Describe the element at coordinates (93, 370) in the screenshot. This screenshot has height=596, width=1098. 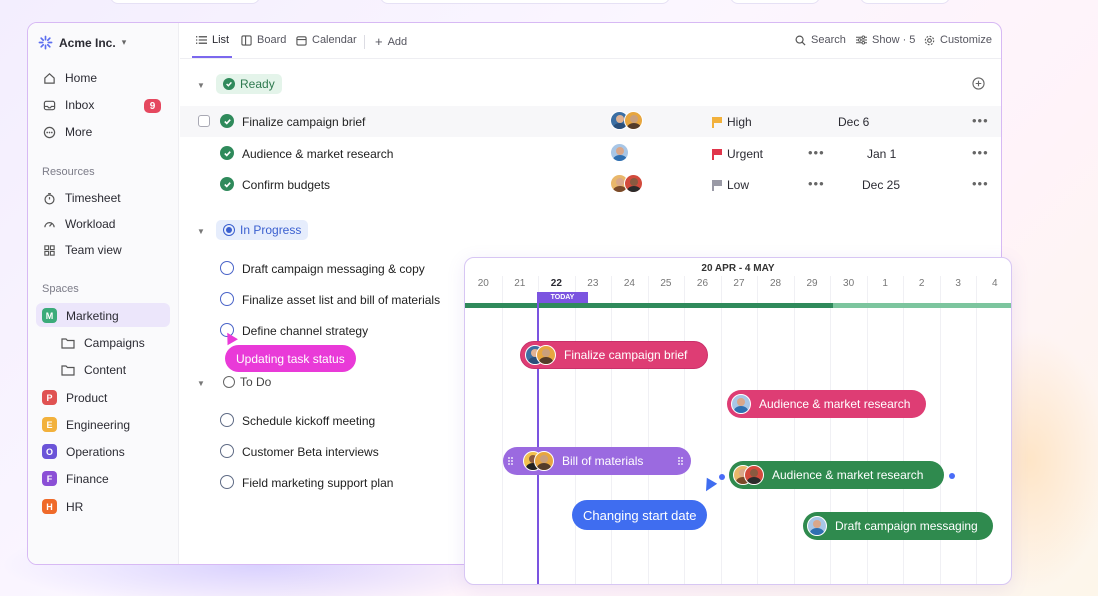
I see `sidebar-folder-content: Content` at that location.